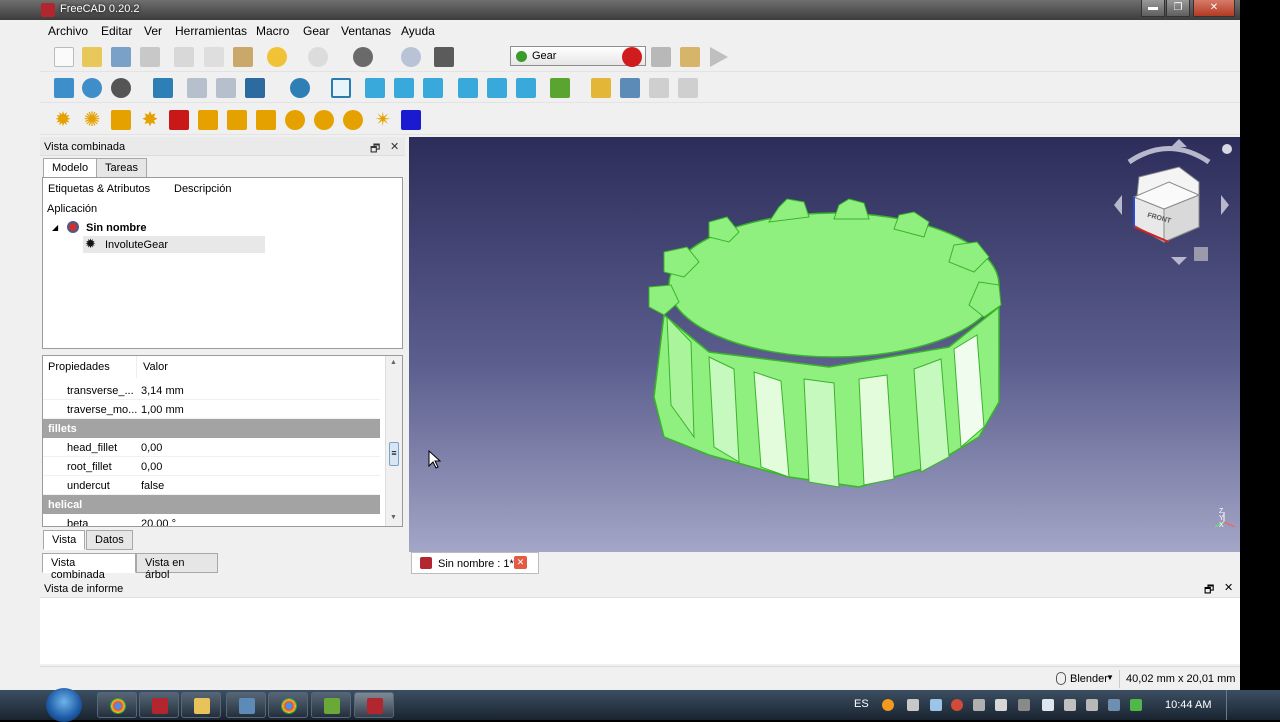 The image size is (1280, 722). What do you see at coordinates (353, 120) in the screenshot?
I see `hypocycloid-gear-icon` at bounding box center [353, 120].